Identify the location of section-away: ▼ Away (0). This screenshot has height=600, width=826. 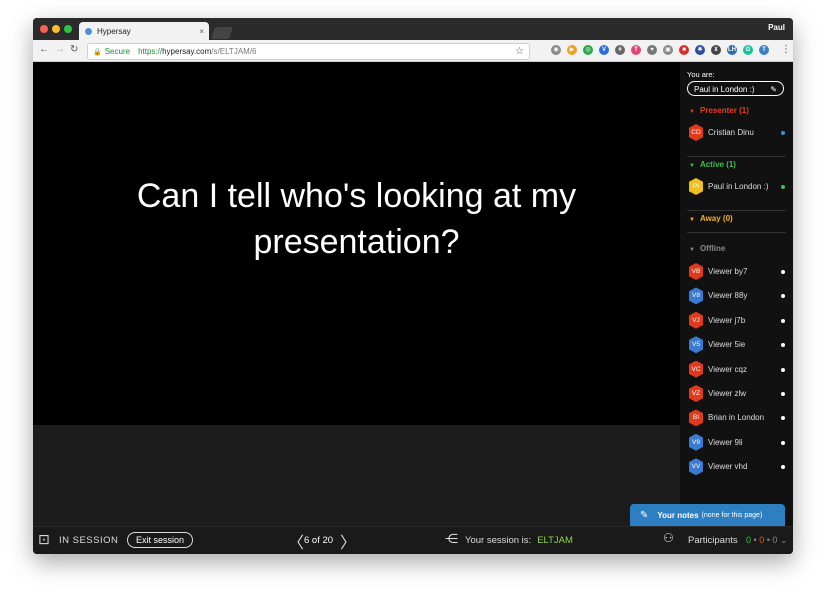
(711, 218).